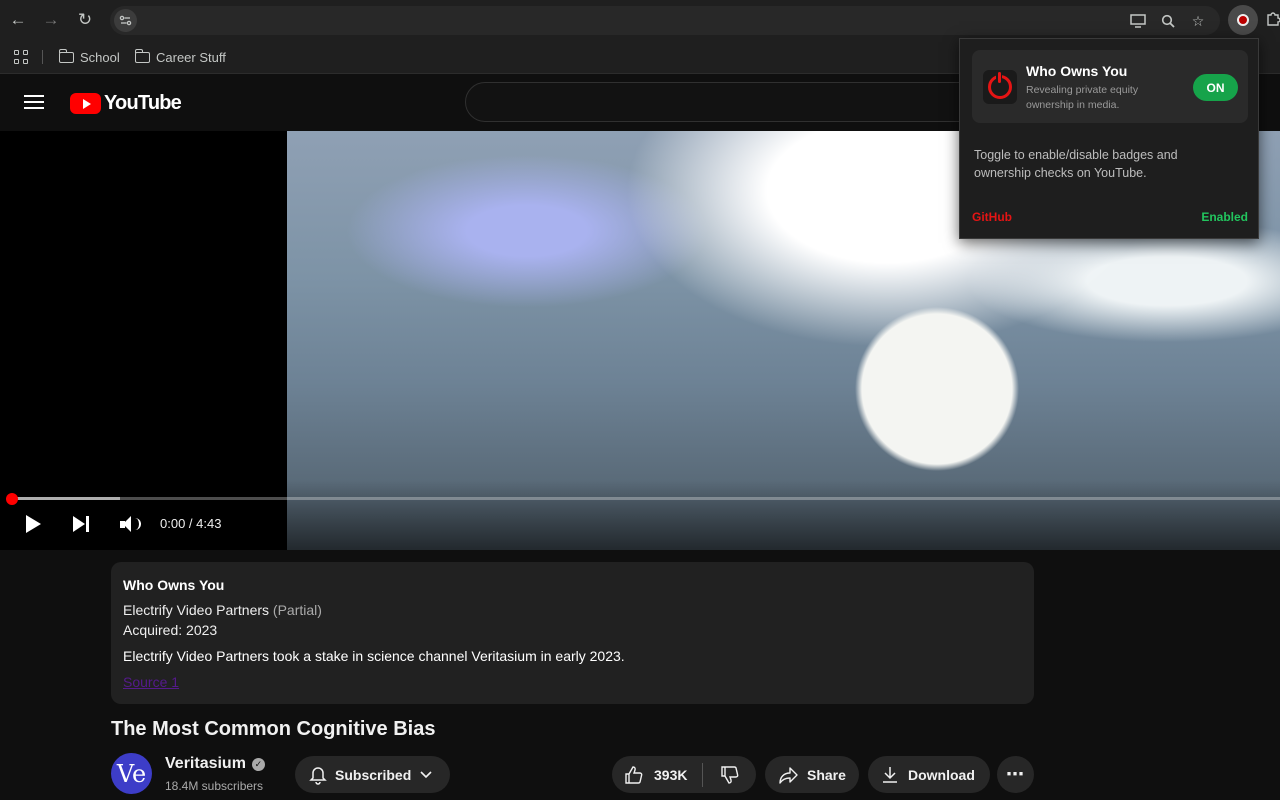 The height and width of the screenshot is (800, 1280). I want to click on thumbs-down-icon, so click(730, 775).